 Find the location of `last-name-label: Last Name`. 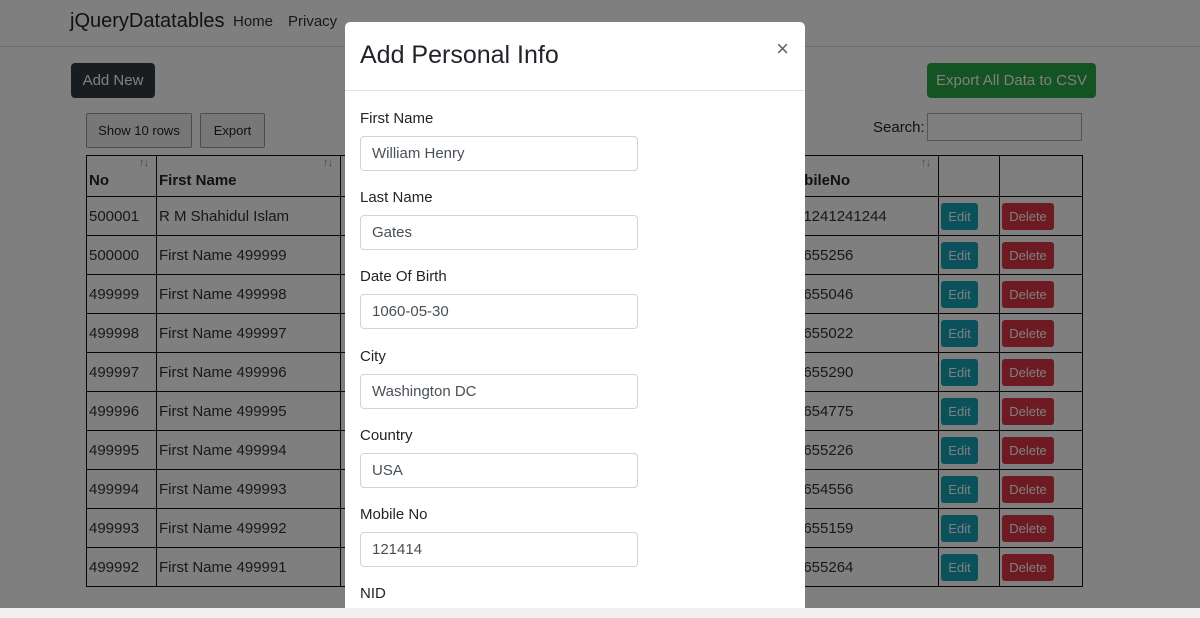

last-name-label: Last Name is located at coordinates (396, 197).